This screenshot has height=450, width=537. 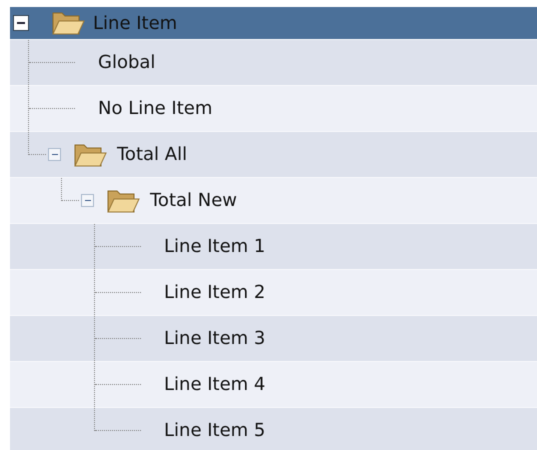 What do you see at coordinates (273, 429) in the screenshot?
I see `tree-row: Line Item 5` at bounding box center [273, 429].